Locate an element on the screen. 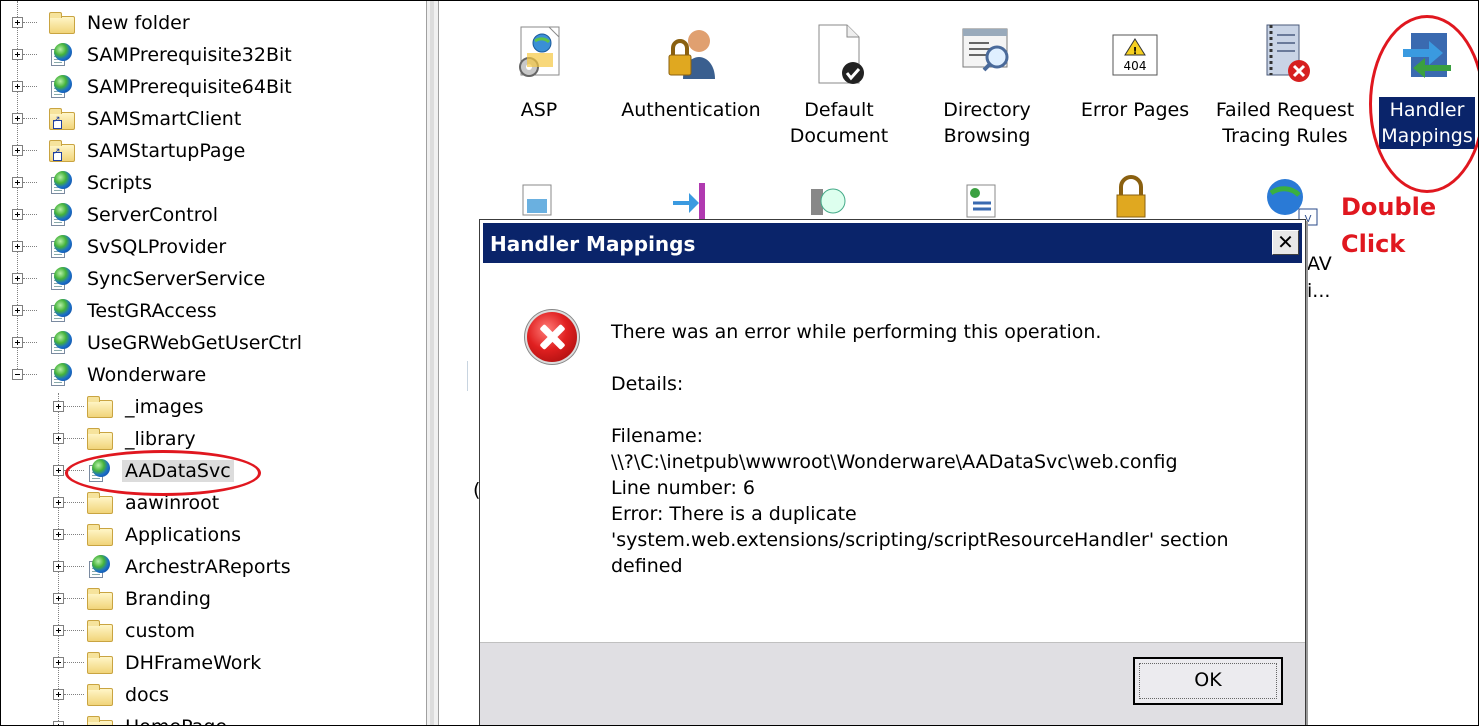 This screenshot has width=1479, height=726. tree-item: UseGRWebGetUserCtrl is located at coordinates (213, 344).